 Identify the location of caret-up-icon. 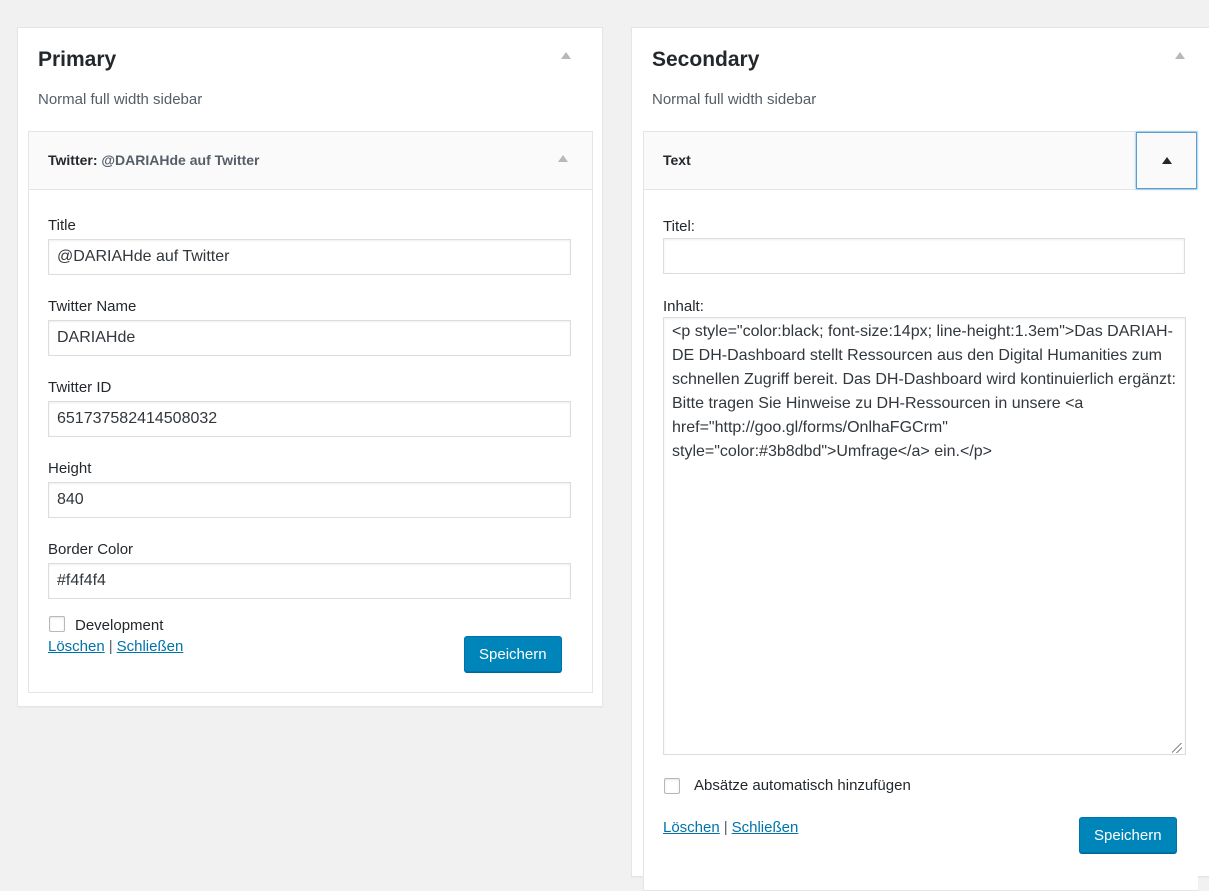
(1167, 160).